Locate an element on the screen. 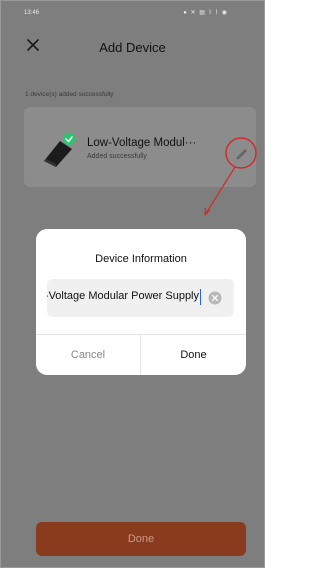 The image size is (320, 568). device-name-input-value: Low-Voltage Modular Power Supply is located at coordinates (123, 296).